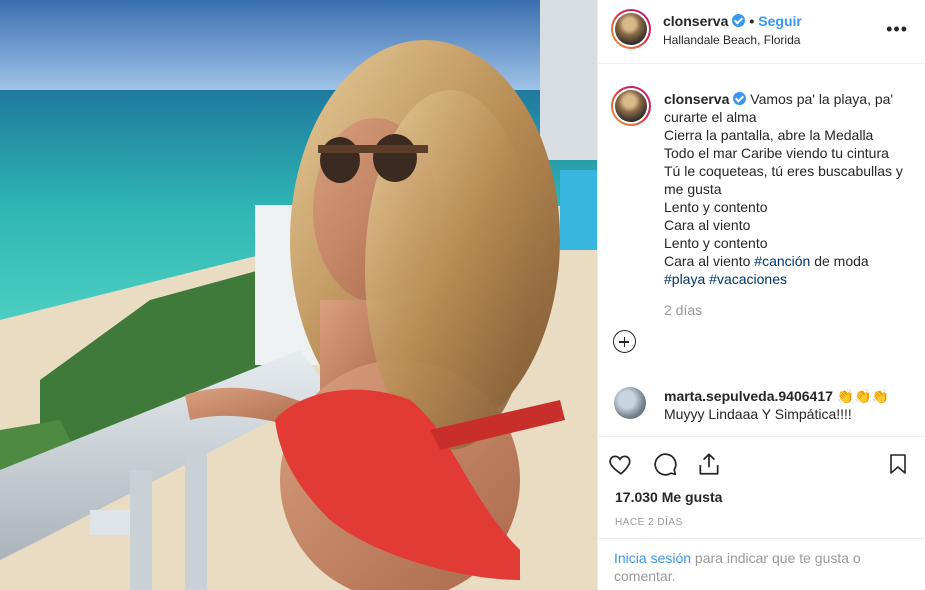 This screenshot has height=590, width=925. What do you see at coordinates (709, 261) in the screenshot?
I see `caption-line-prefix: Cara al viento` at bounding box center [709, 261].